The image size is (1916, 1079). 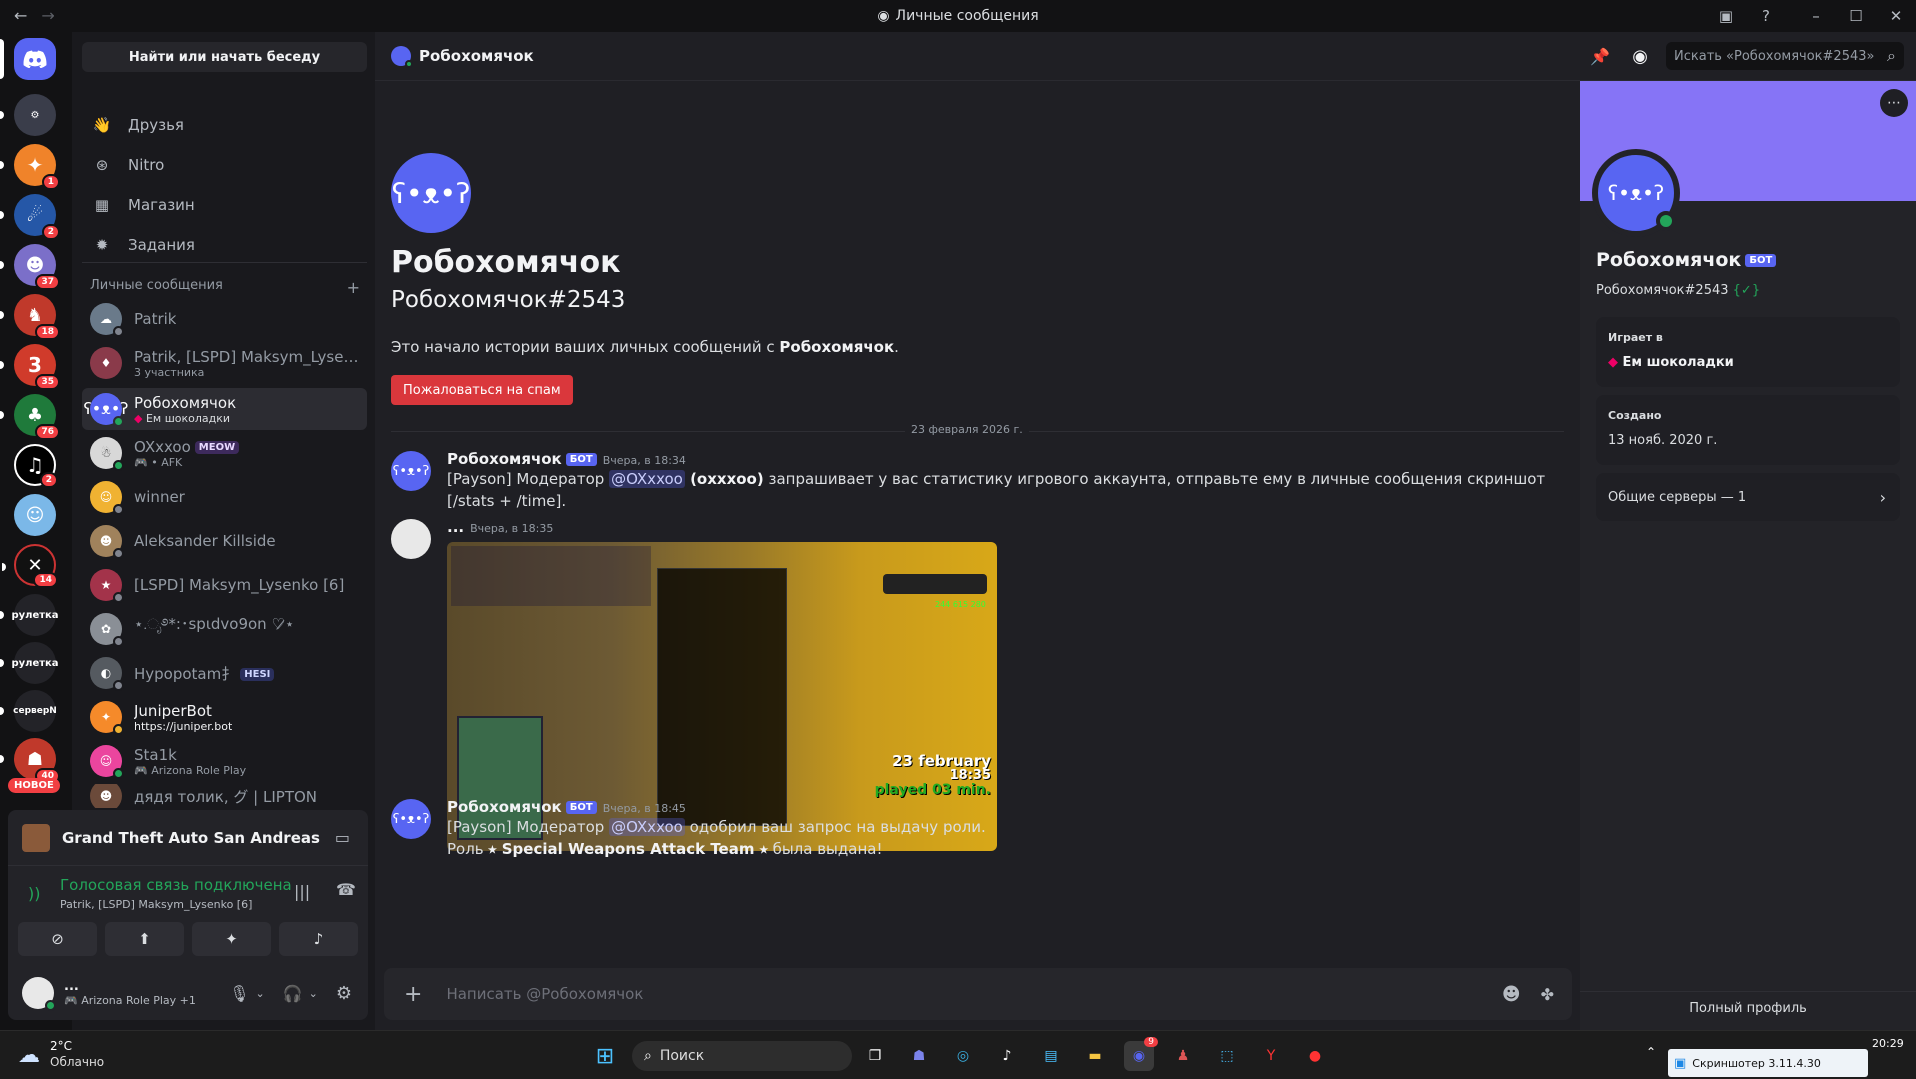 I want to click on game-app-icon: ♟, so click(x=1183, y=1056).